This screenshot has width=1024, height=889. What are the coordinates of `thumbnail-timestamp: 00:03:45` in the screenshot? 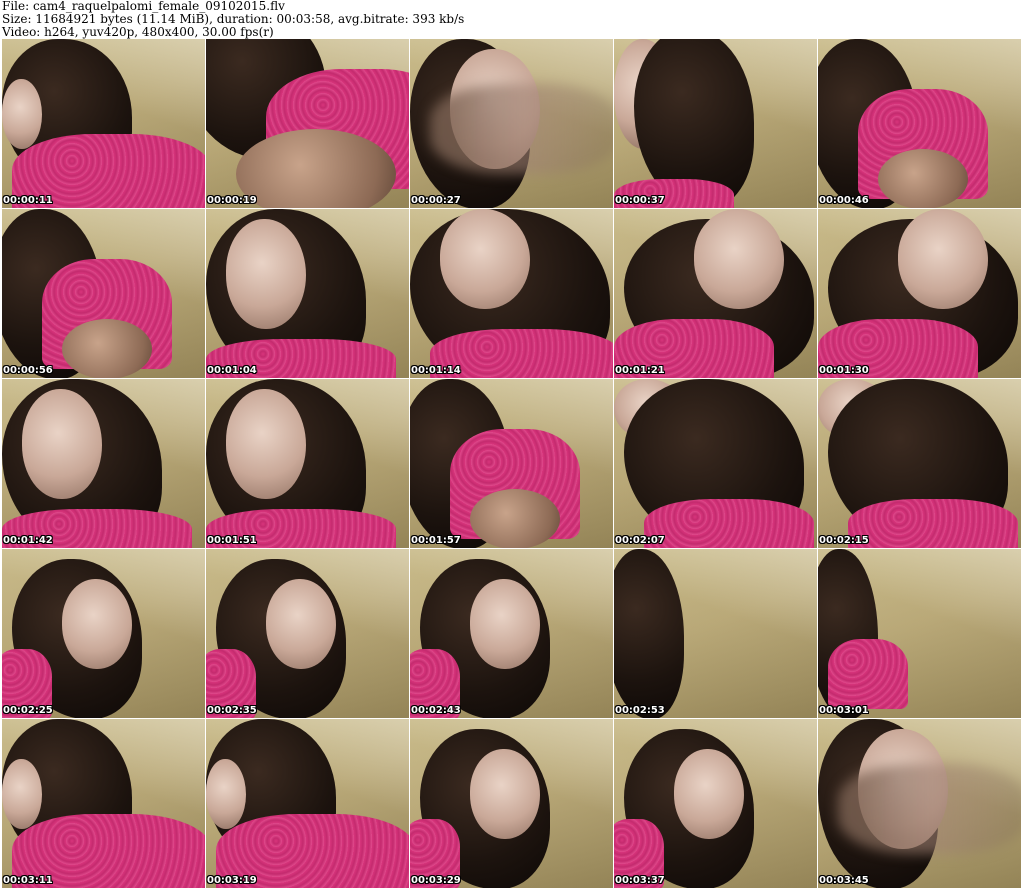 It's located at (844, 880).